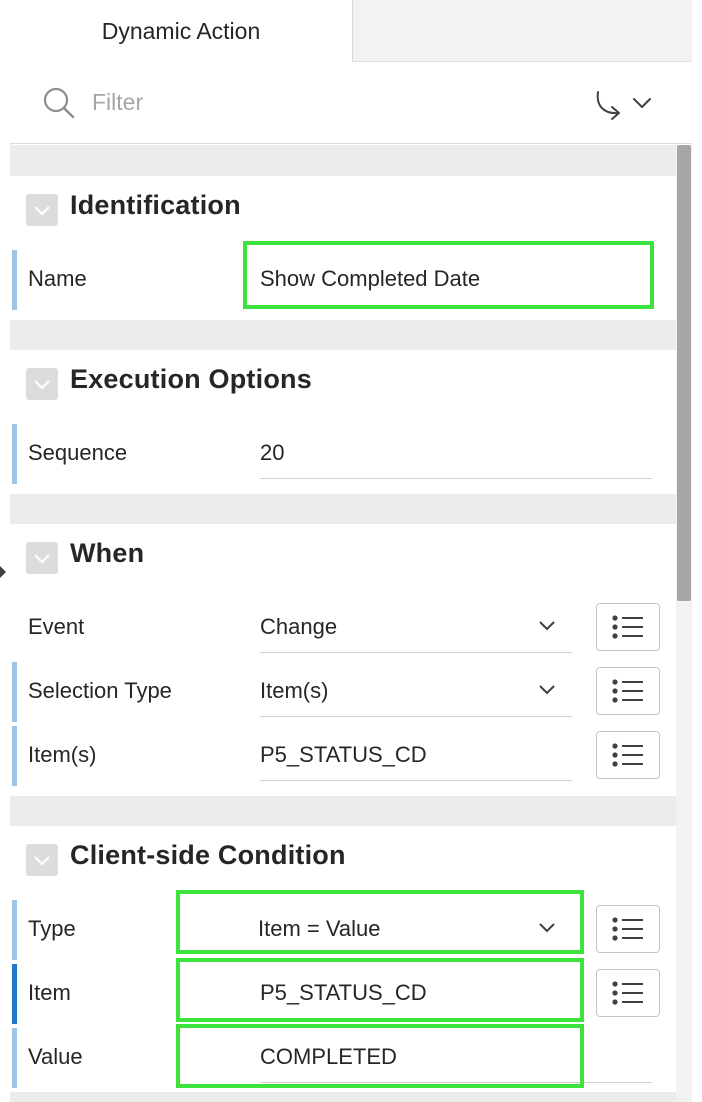  I want to click on tab-dynamic-action-label: Dynamic Action, so click(181, 31).